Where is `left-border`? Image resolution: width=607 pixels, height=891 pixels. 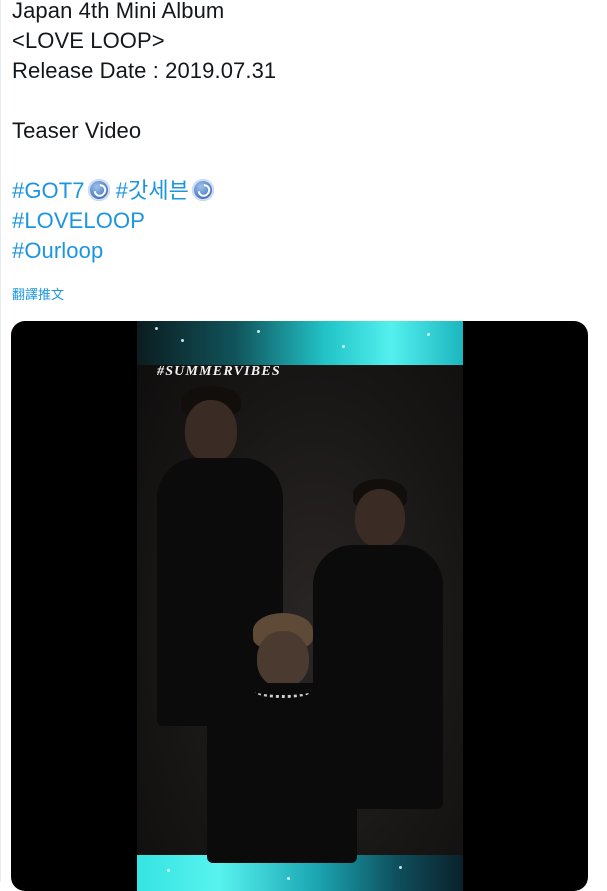
left-border is located at coordinates (0, 441).